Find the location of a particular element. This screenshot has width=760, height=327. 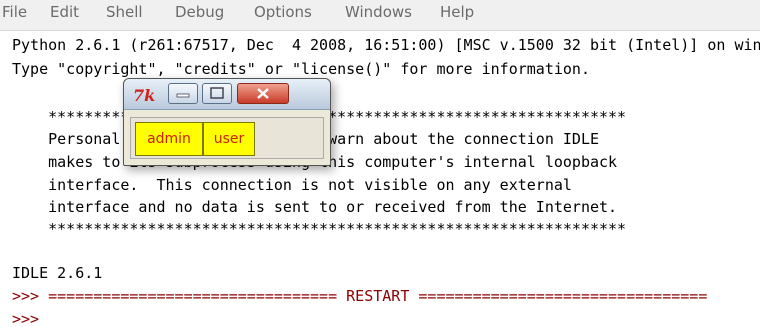

tk-logo-icon: 7k is located at coordinates (144, 95).